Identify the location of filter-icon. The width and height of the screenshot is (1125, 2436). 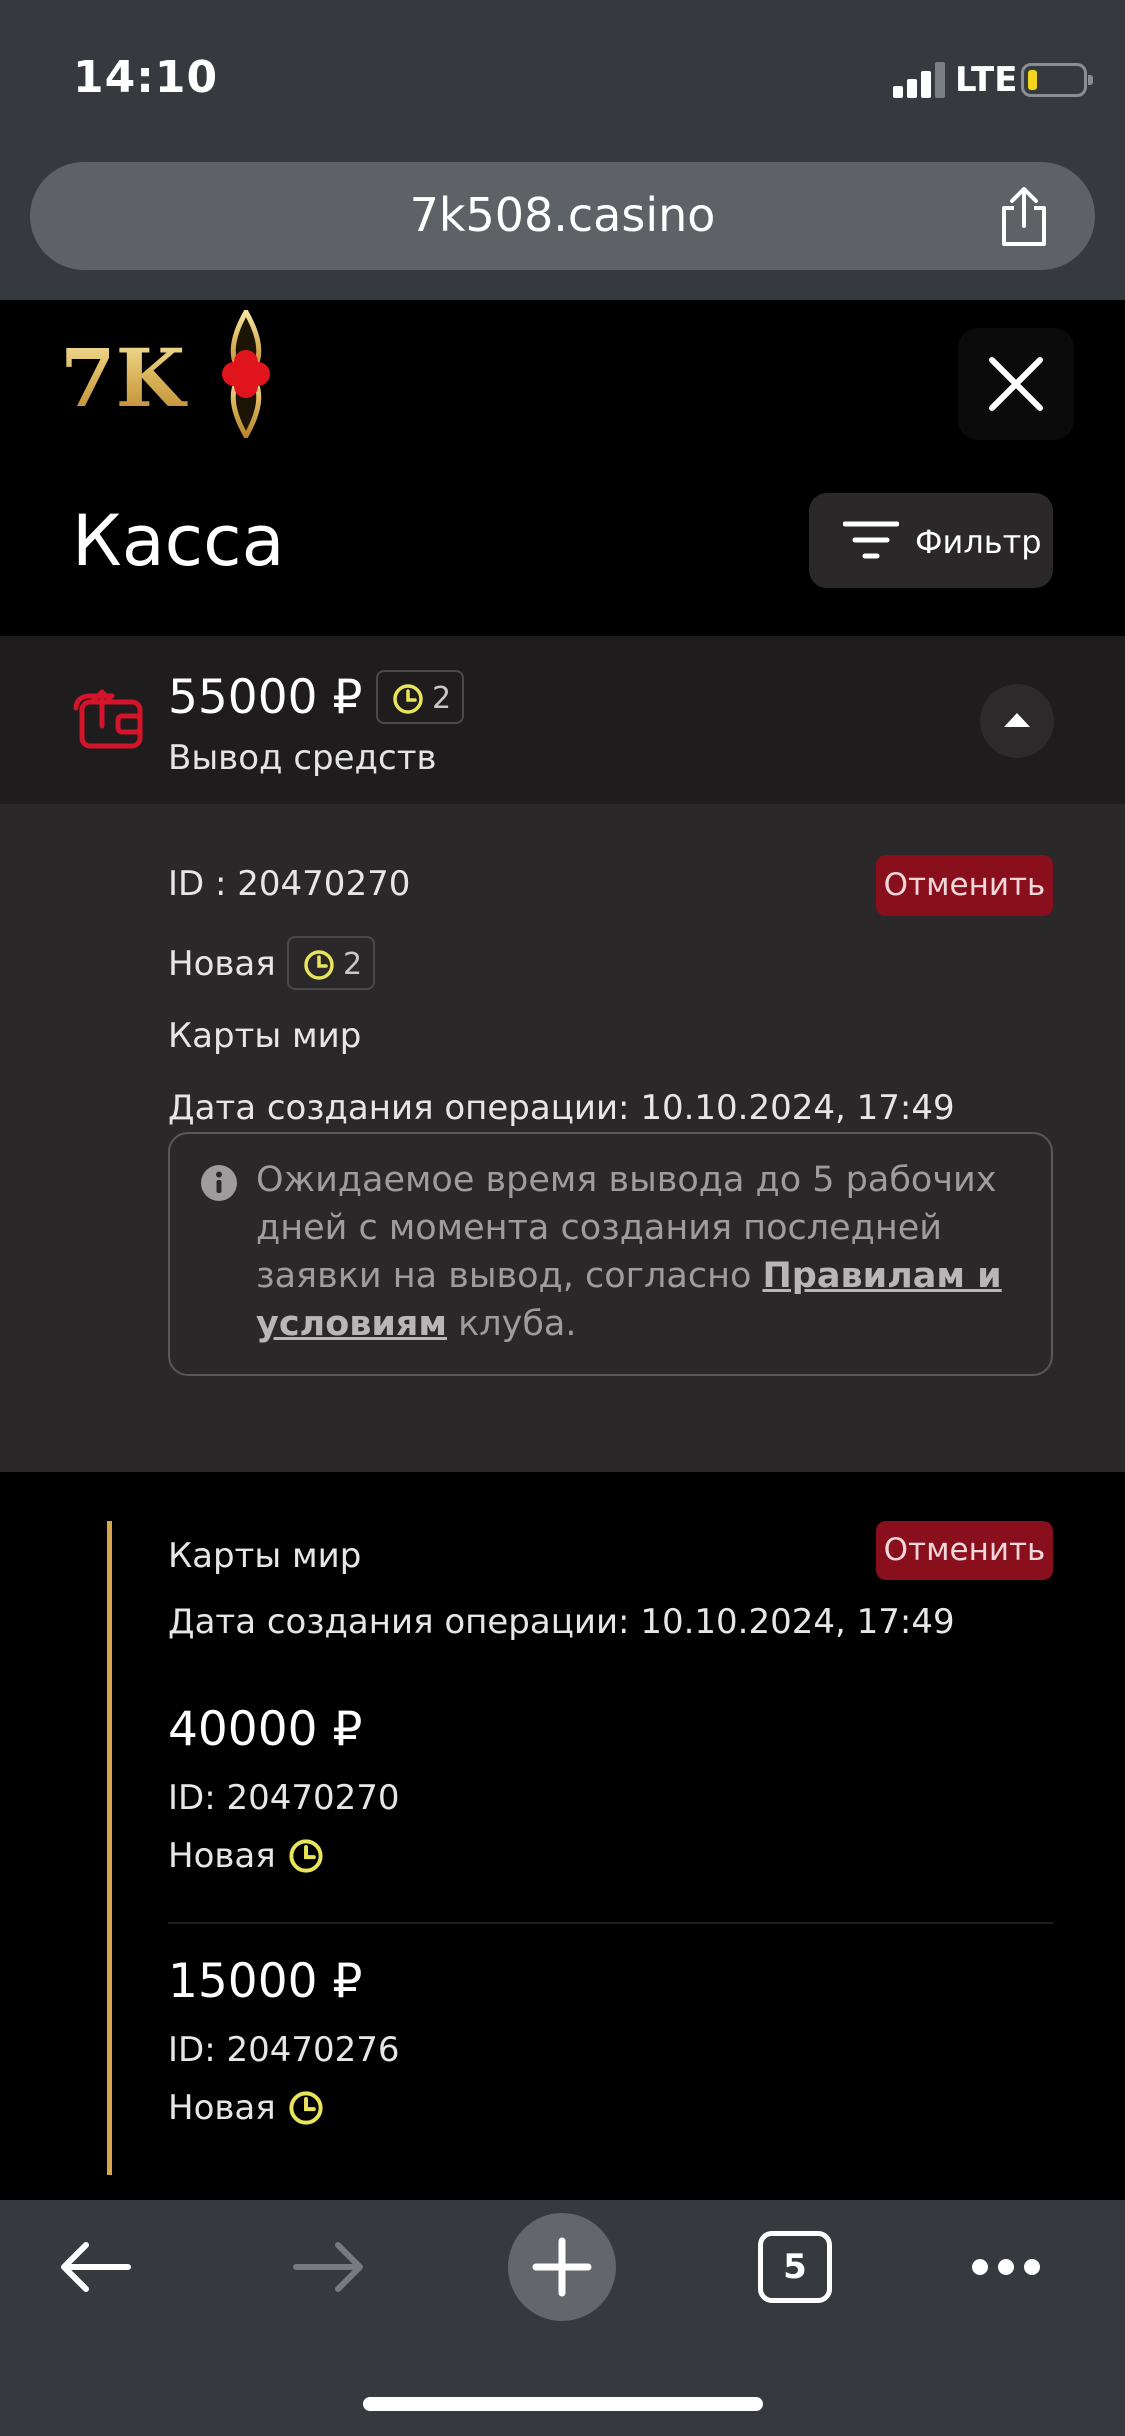
(871, 540).